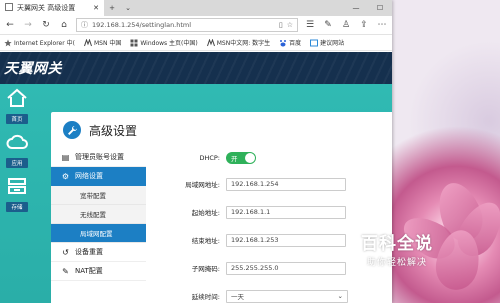 The height and width of the screenshot is (303, 500). What do you see at coordinates (290, 25) in the screenshot?
I see `favorite-star-icon: ☆` at bounding box center [290, 25].